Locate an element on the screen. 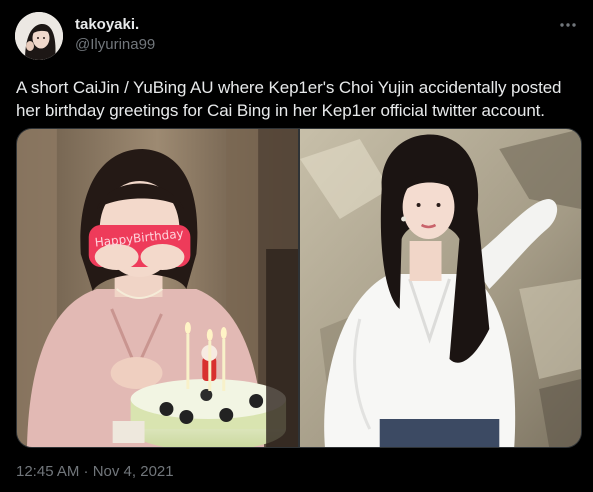 The height and width of the screenshot is (492, 593). more-options-button is located at coordinates (568, 25).